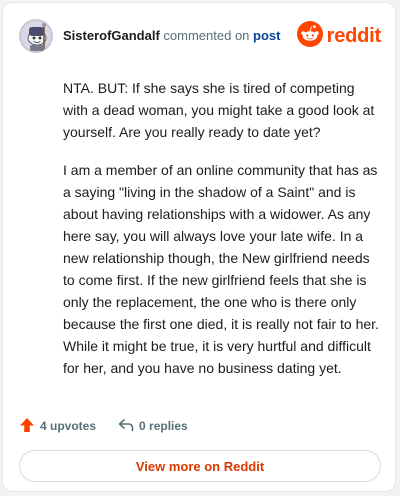 The width and height of the screenshot is (400, 496). What do you see at coordinates (114, 426) in the screenshot?
I see `comment-actions: 4 upvotes 0 replies` at bounding box center [114, 426].